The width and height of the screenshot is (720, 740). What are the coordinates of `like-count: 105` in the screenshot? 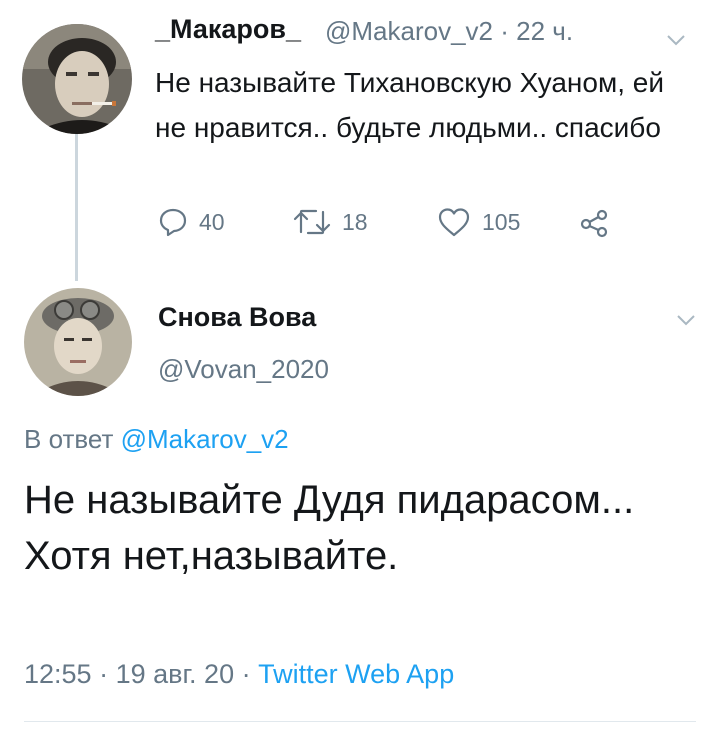 It's located at (501, 221).